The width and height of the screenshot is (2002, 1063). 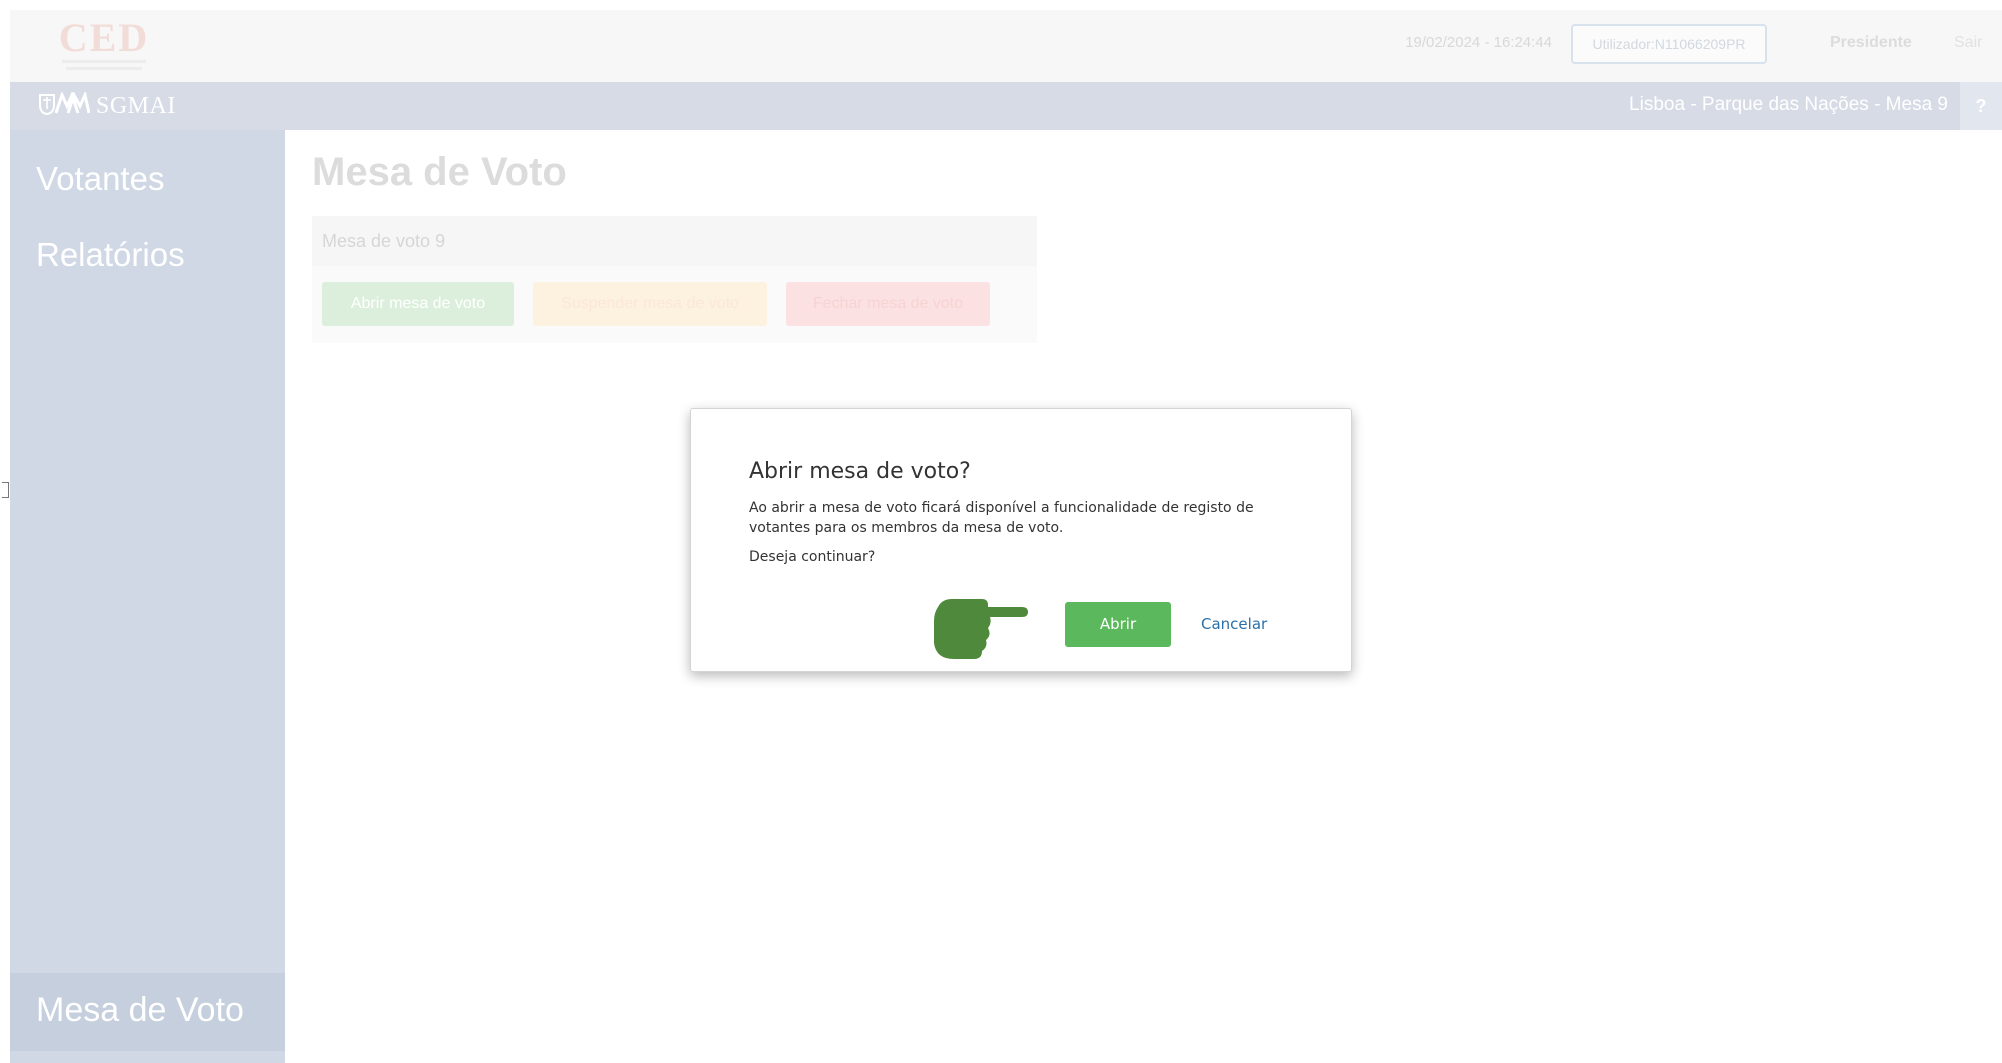 What do you see at coordinates (888, 304) in the screenshot?
I see `close-table-button: Fechar mesa de voto` at bounding box center [888, 304].